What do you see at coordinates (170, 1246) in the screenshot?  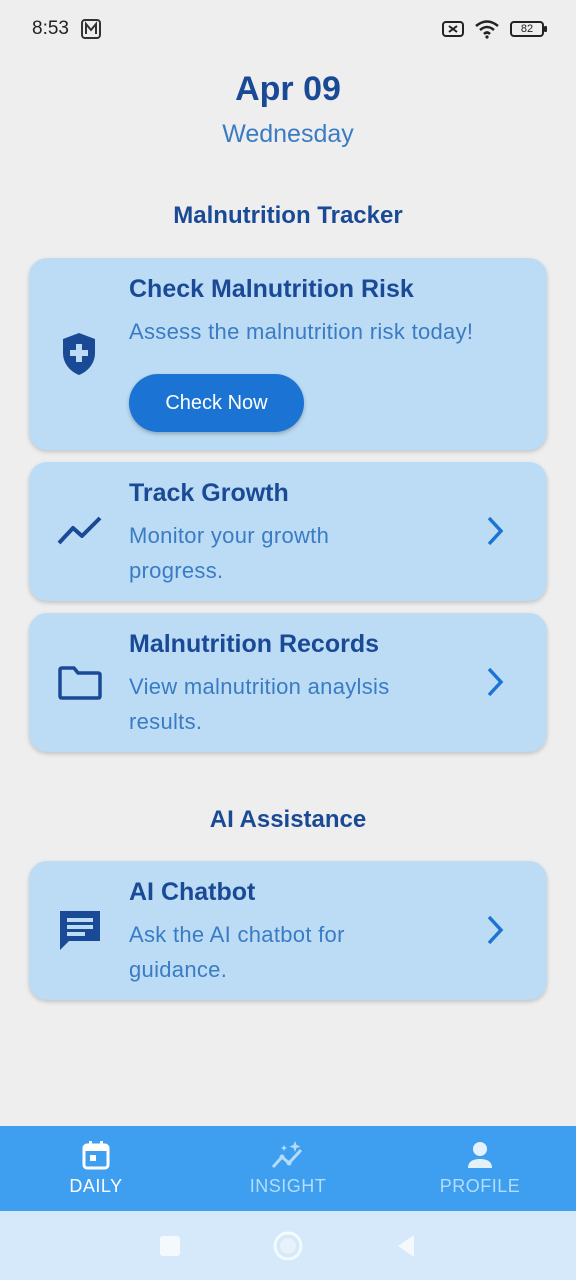 I see `recent-apps-button` at bounding box center [170, 1246].